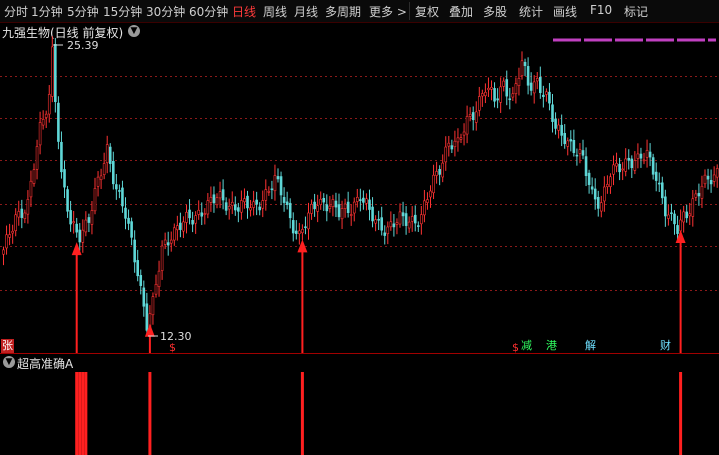 This screenshot has width=719, height=455. Describe the element at coordinates (45, 364) in the screenshot. I see `indicator-title: 超高准确A` at that location.